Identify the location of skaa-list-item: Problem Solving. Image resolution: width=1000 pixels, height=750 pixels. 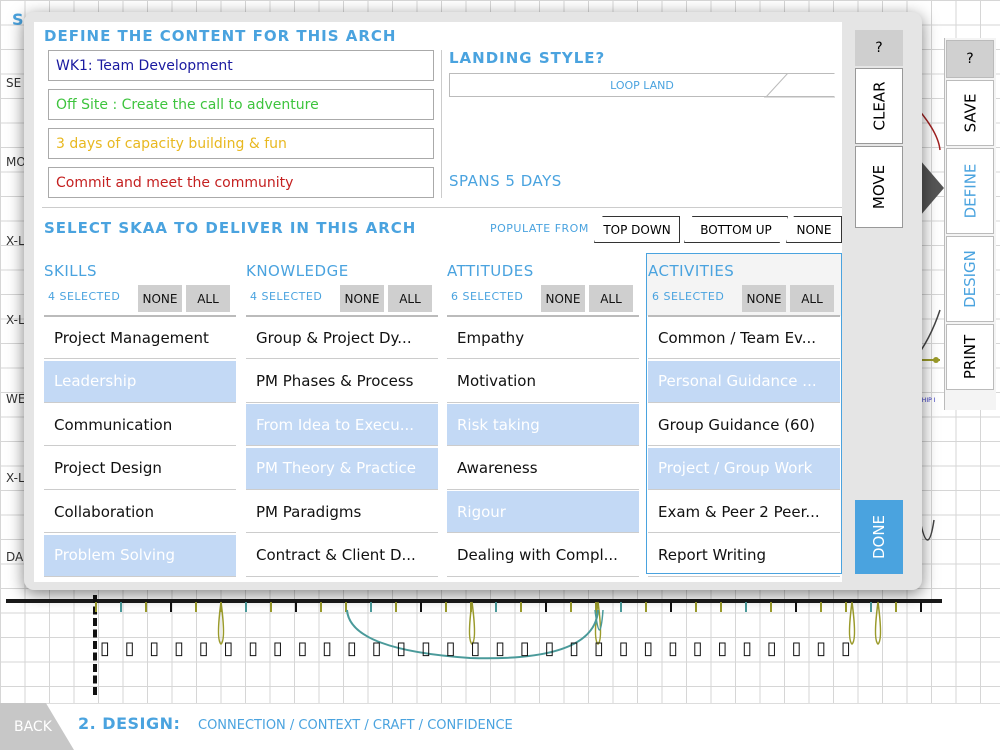
(140, 555).